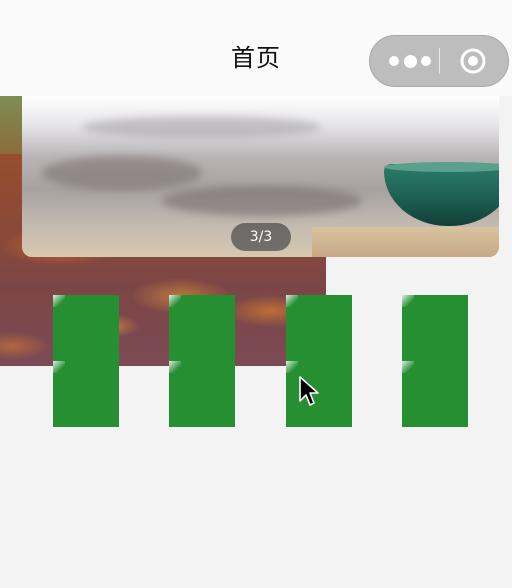 The image size is (512, 588). Describe the element at coordinates (410, 61) in the screenshot. I see `more-dots-icon` at that location.